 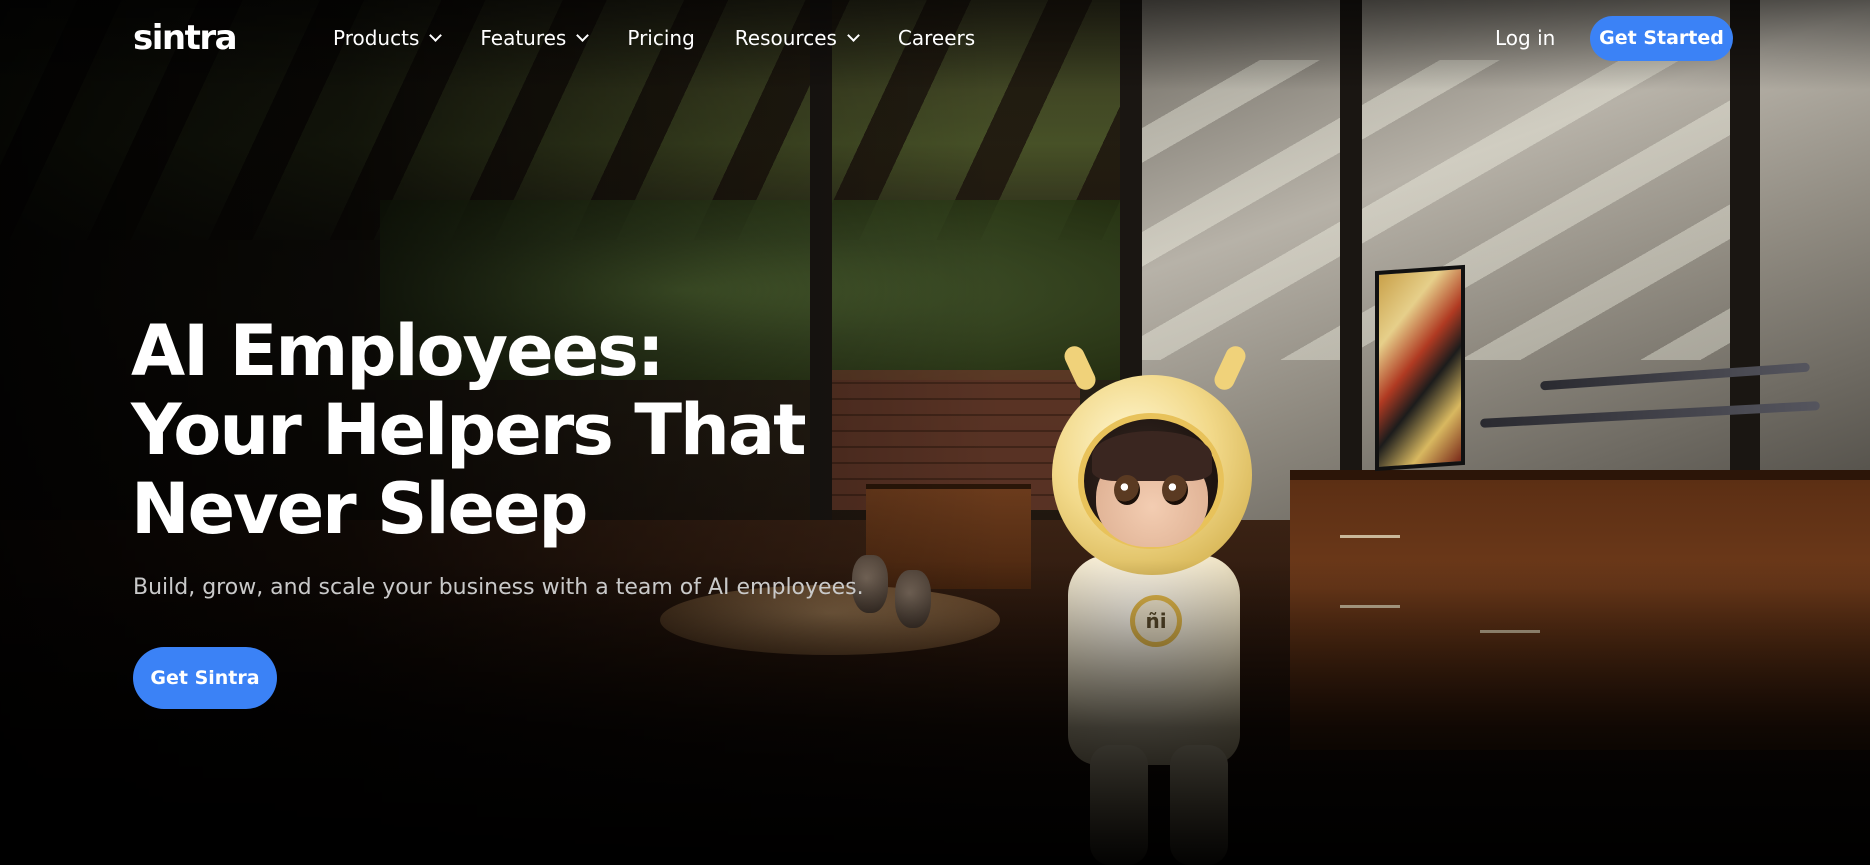 What do you see at coordinates (1420, 368) in the screenshot?
I see `abstract-painting` at bounding box center [1420, 368].